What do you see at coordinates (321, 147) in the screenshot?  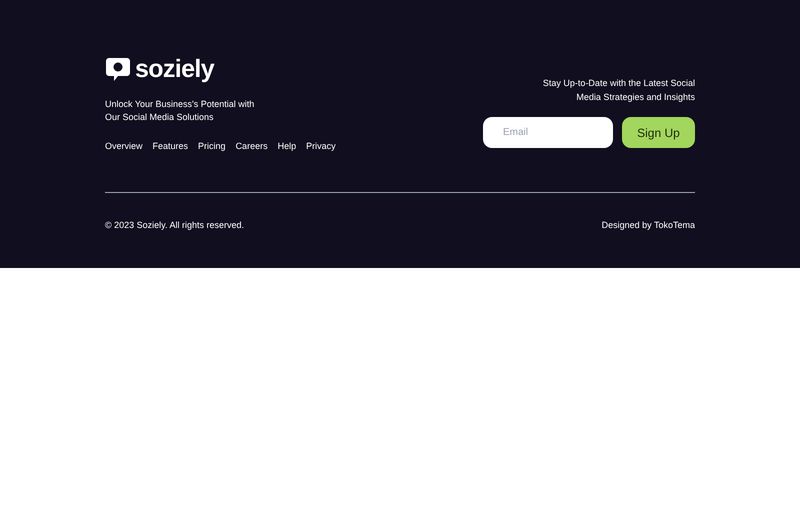 I see `nav-link: Privacy` at bounding box center [321, 147].